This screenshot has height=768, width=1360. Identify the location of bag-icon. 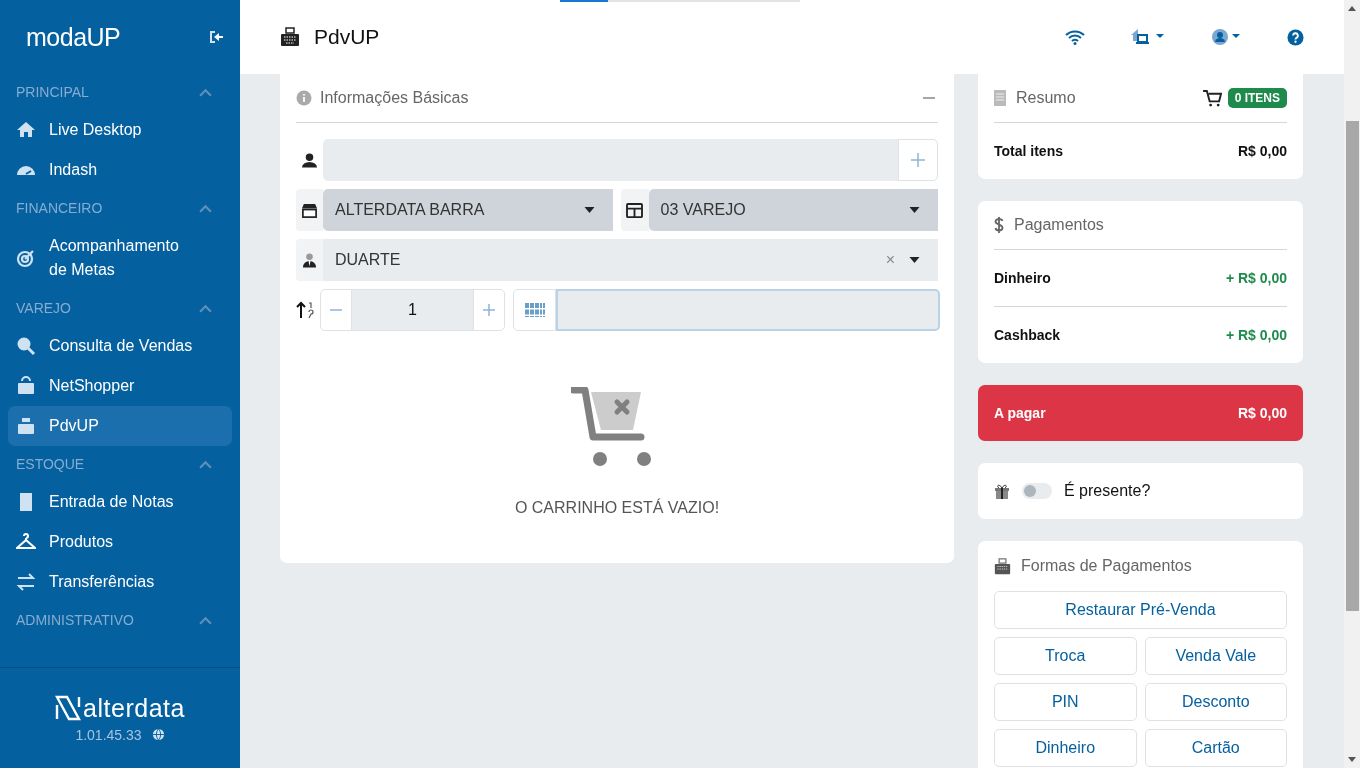
(26, 386).